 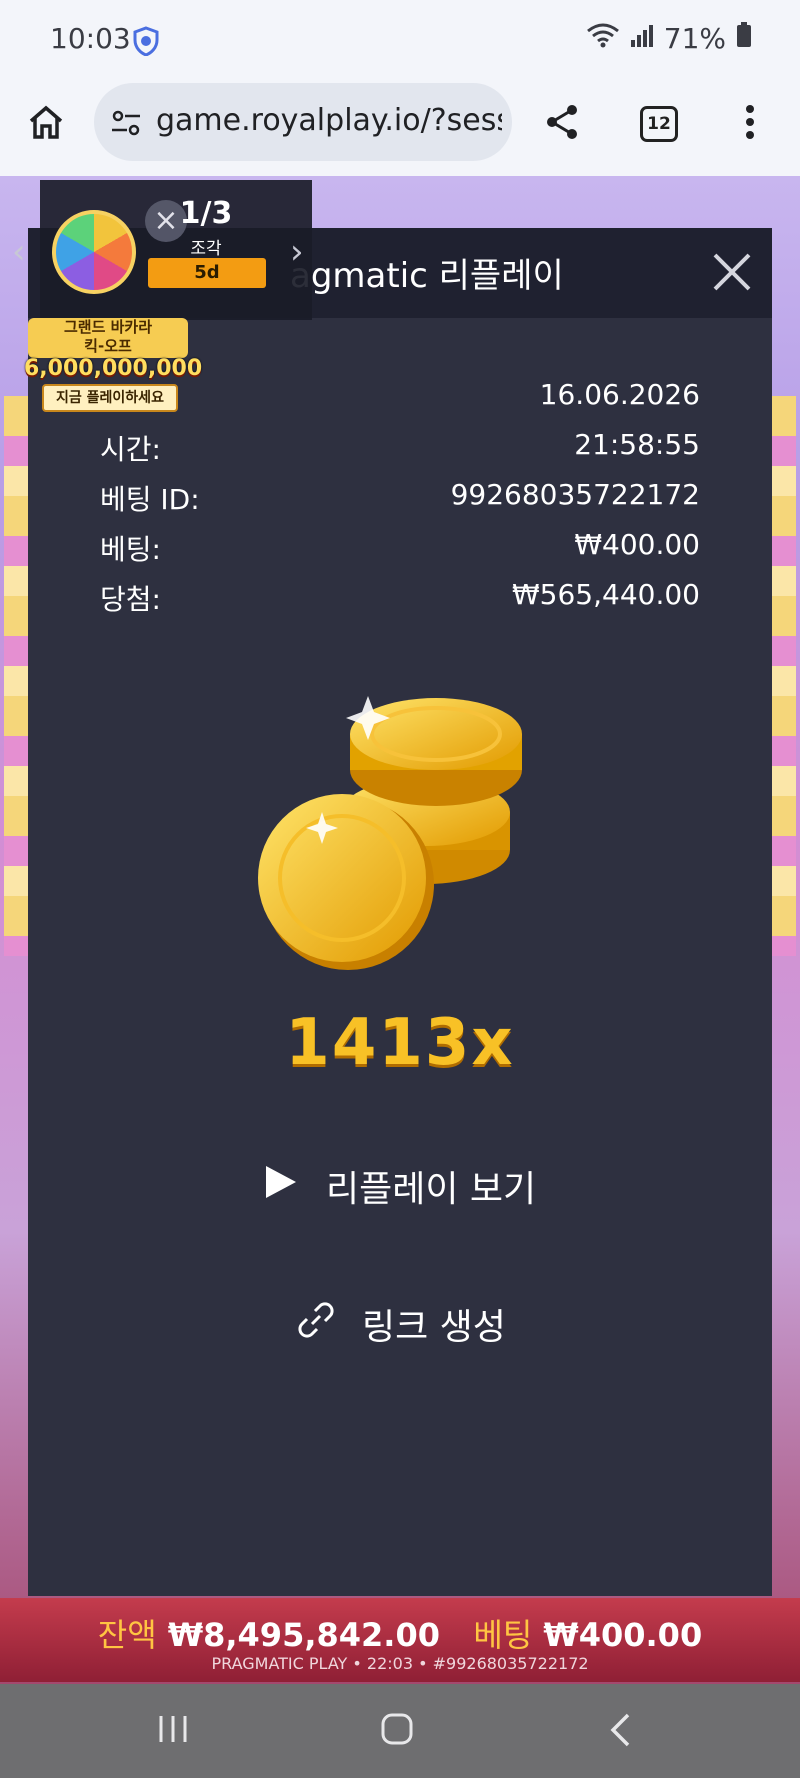 What do you see at coordinates (17, 676) in the screenshot?
I see `reel-strip-left` at bounding box center [17, 676].